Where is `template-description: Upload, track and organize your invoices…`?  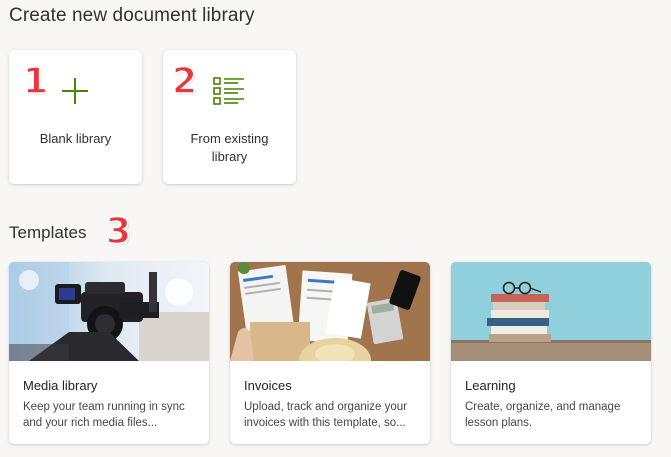
template-description: Upload, track and organize your invoices… is located at coordinates (326, 415).